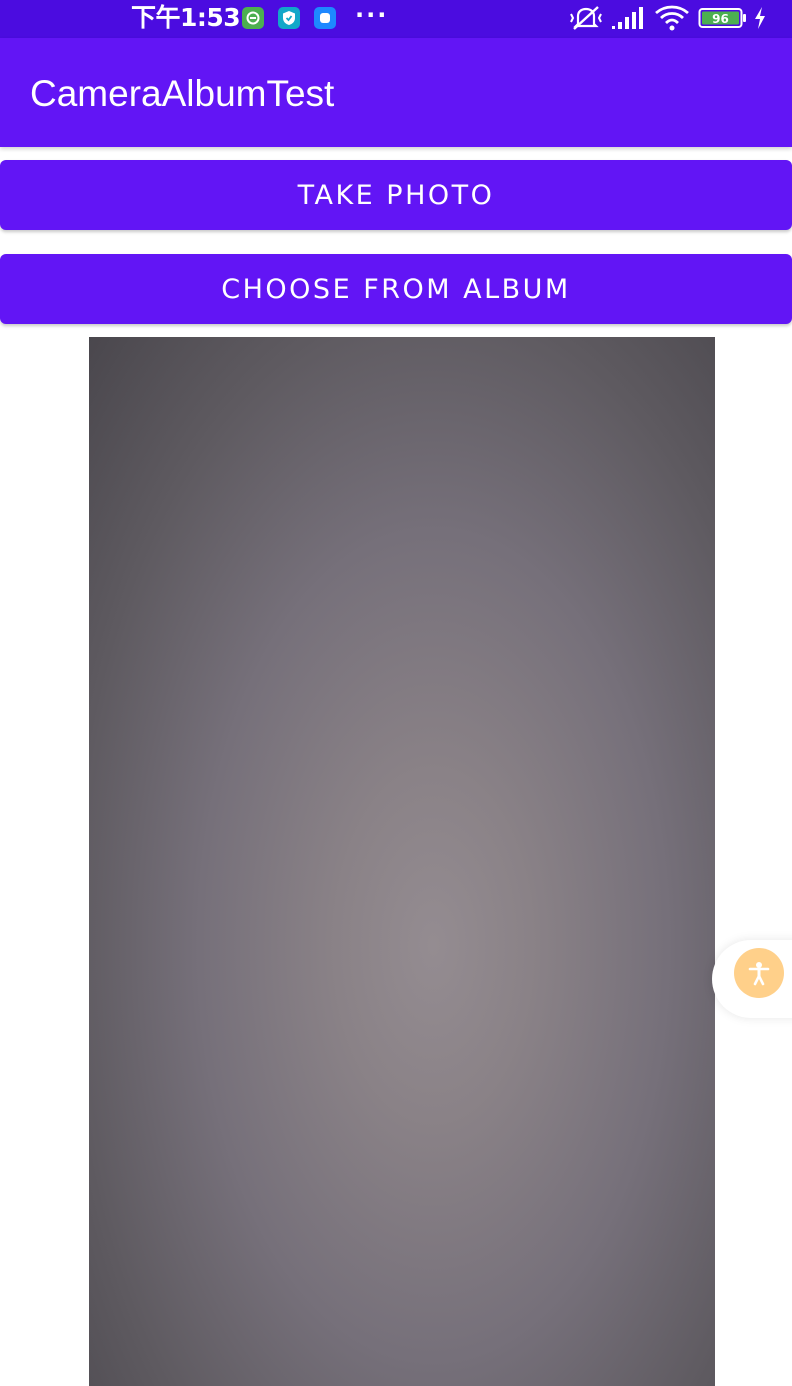  I want to click on status-bar: 下午1:53 ··· 96, so click(396, 19).